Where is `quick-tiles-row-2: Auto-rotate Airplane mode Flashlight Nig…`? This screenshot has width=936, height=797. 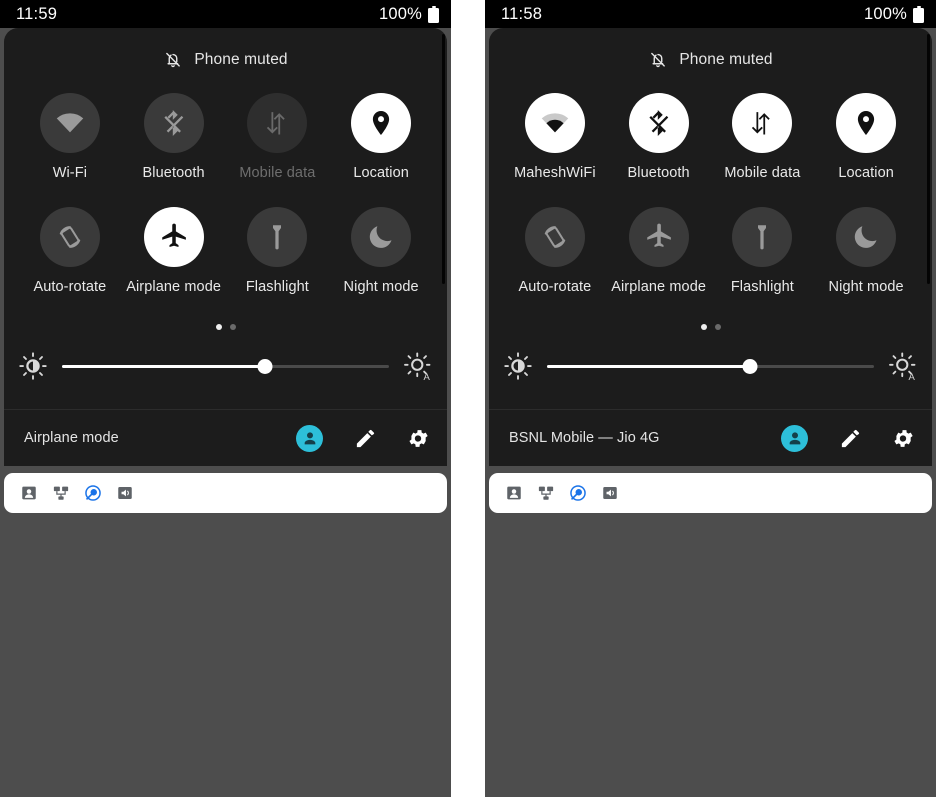 quick-tiles-row-2: Auto-rotate Airplane mode Flashlight Nig… is located at coordinates (710, 250).